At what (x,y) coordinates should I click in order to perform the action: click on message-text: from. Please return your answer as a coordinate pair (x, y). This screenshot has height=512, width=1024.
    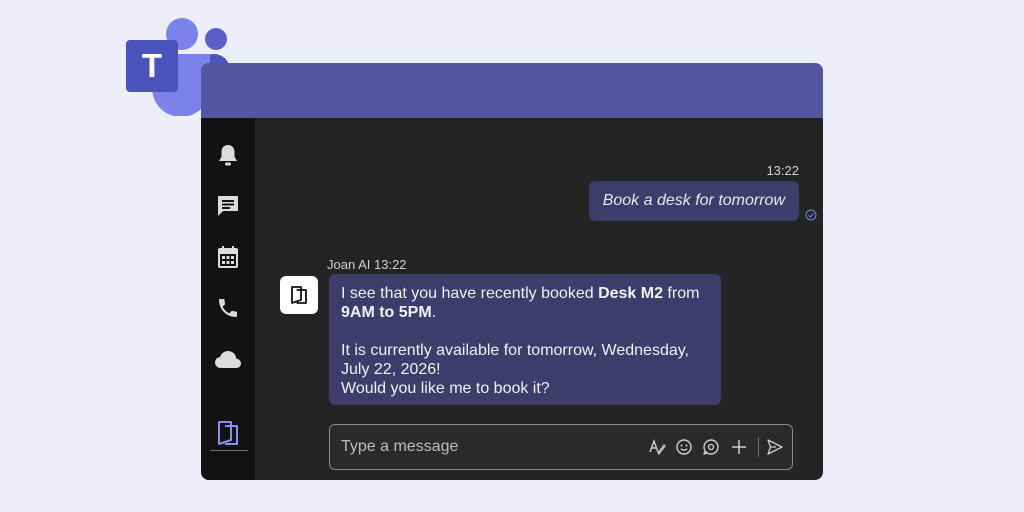
    Looking at the image, I should click on (681, 293).